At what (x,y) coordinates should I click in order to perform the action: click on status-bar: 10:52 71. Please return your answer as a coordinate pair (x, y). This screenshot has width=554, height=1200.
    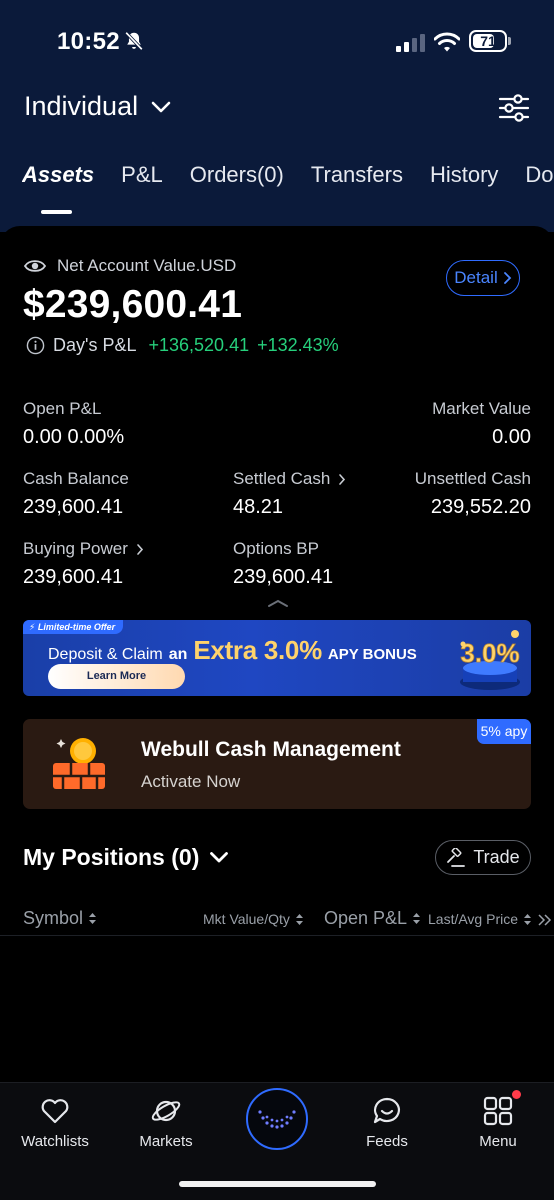
    Looking at the image, I should click on (277, 41).